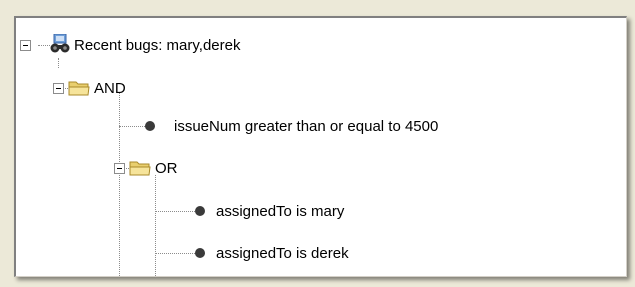 Image resolution: width=635 pixels, height=287 pixels. I want to click on tree-node-condition: assignedTo is mary, so click(280, 211).